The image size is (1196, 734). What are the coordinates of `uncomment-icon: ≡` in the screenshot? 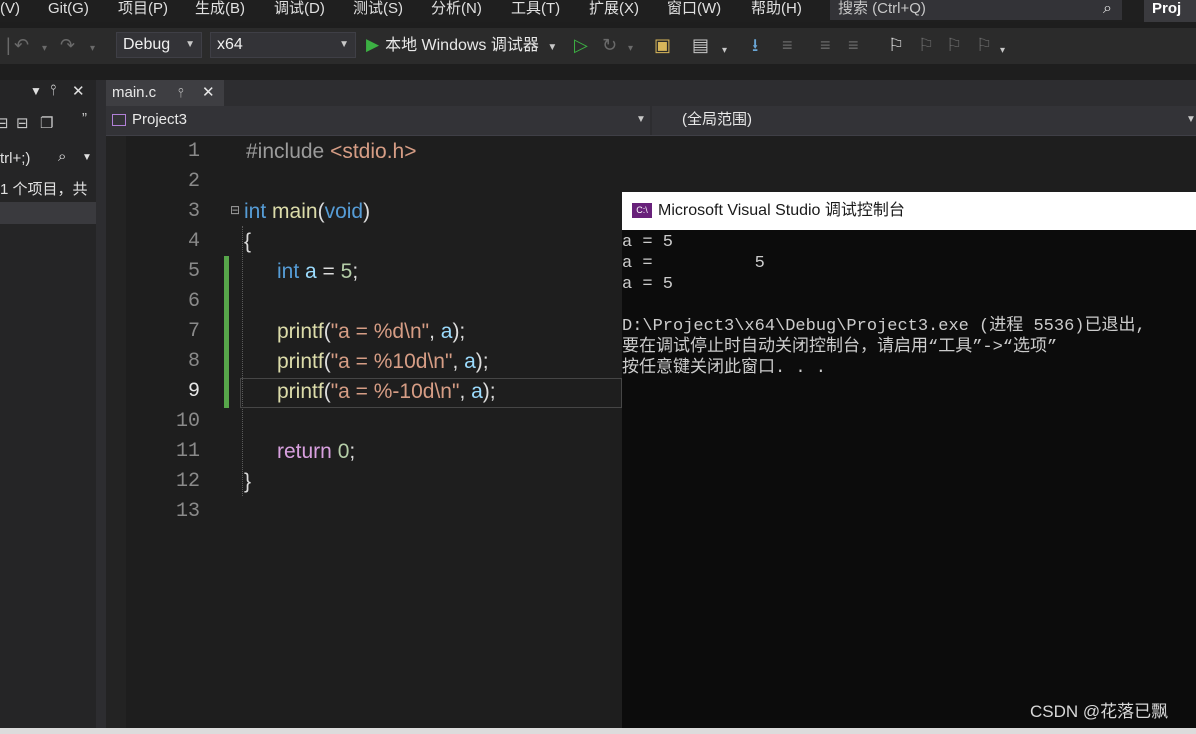 It's located at (853, 45).